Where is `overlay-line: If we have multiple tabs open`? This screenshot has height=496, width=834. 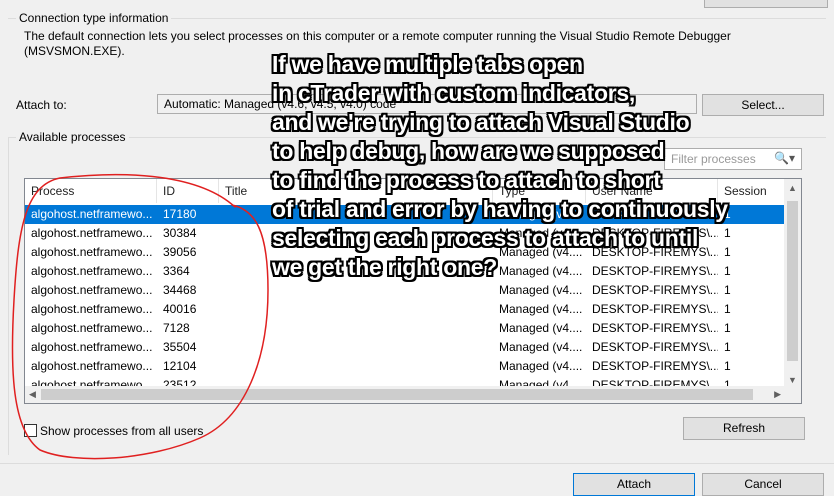 overlay-line: If we have multiple tabs open is located at coordinates (427, 64).